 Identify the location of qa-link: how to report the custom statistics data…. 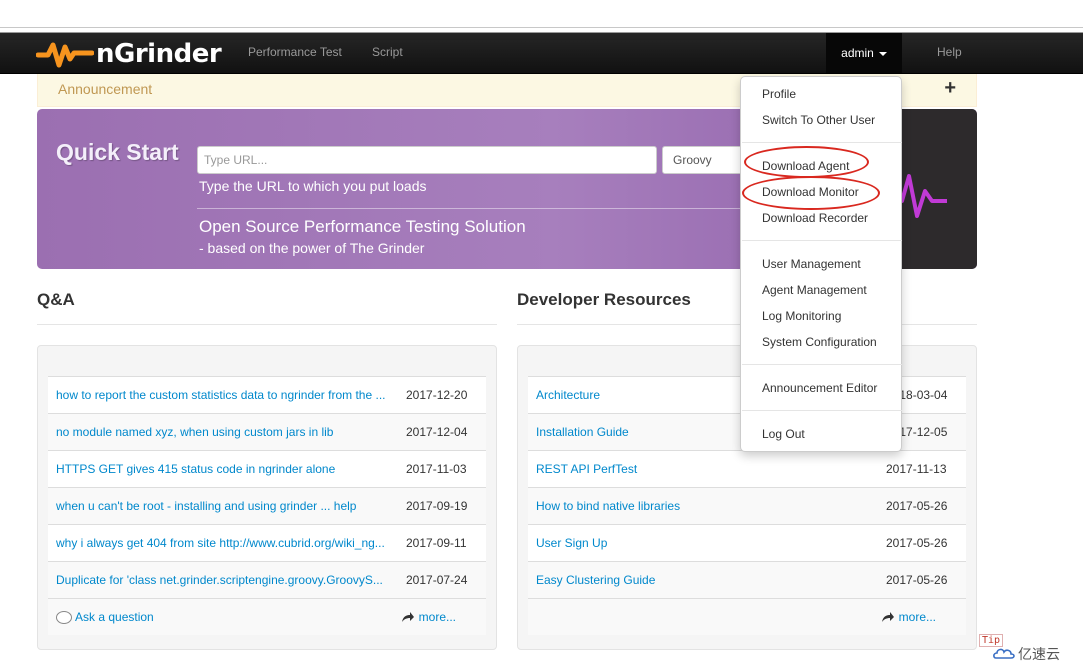
(222, 395).